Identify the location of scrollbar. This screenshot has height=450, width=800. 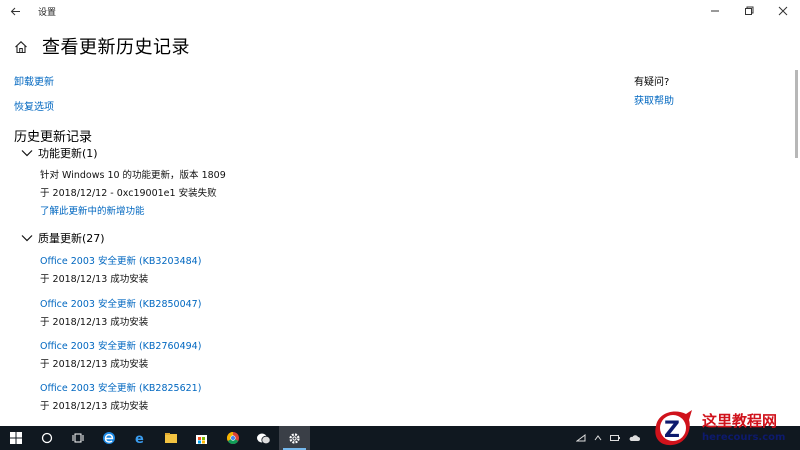
(796, 114).